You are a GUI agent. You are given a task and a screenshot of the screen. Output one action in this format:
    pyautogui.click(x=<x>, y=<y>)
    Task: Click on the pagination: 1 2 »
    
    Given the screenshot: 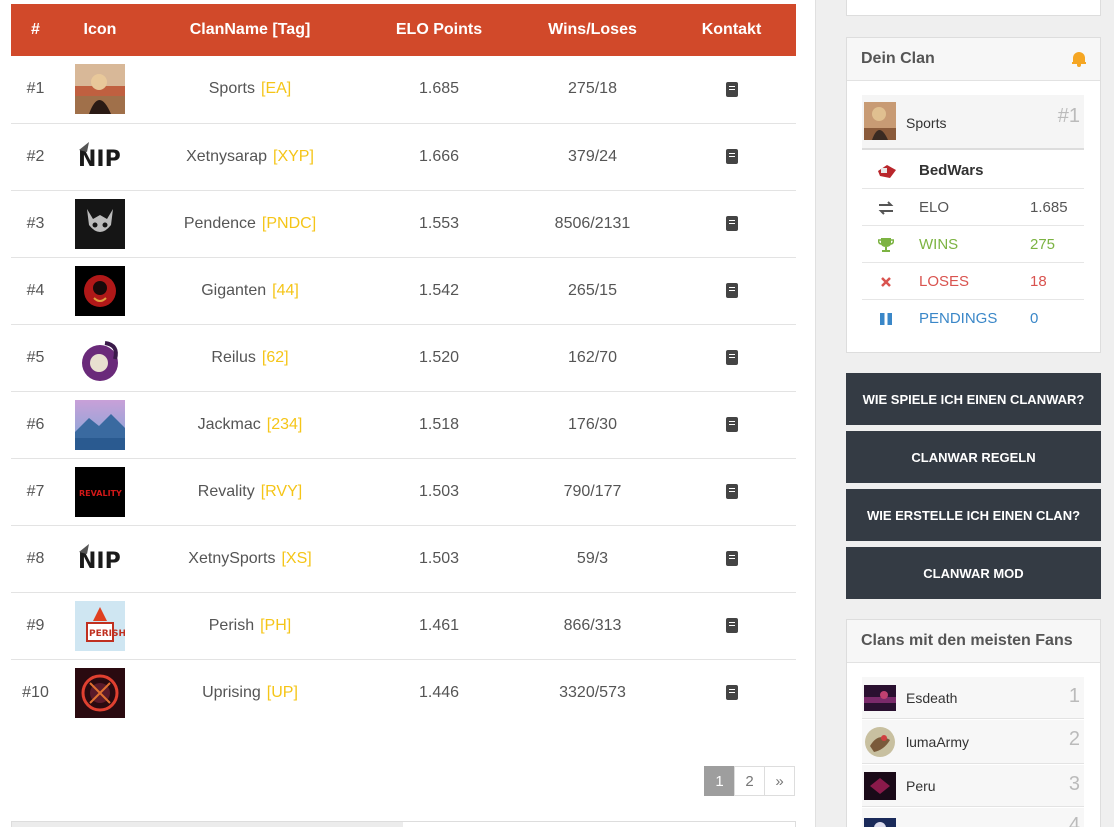 What is the action you would take?
    pyautogui.click(x=749, y=781)
    